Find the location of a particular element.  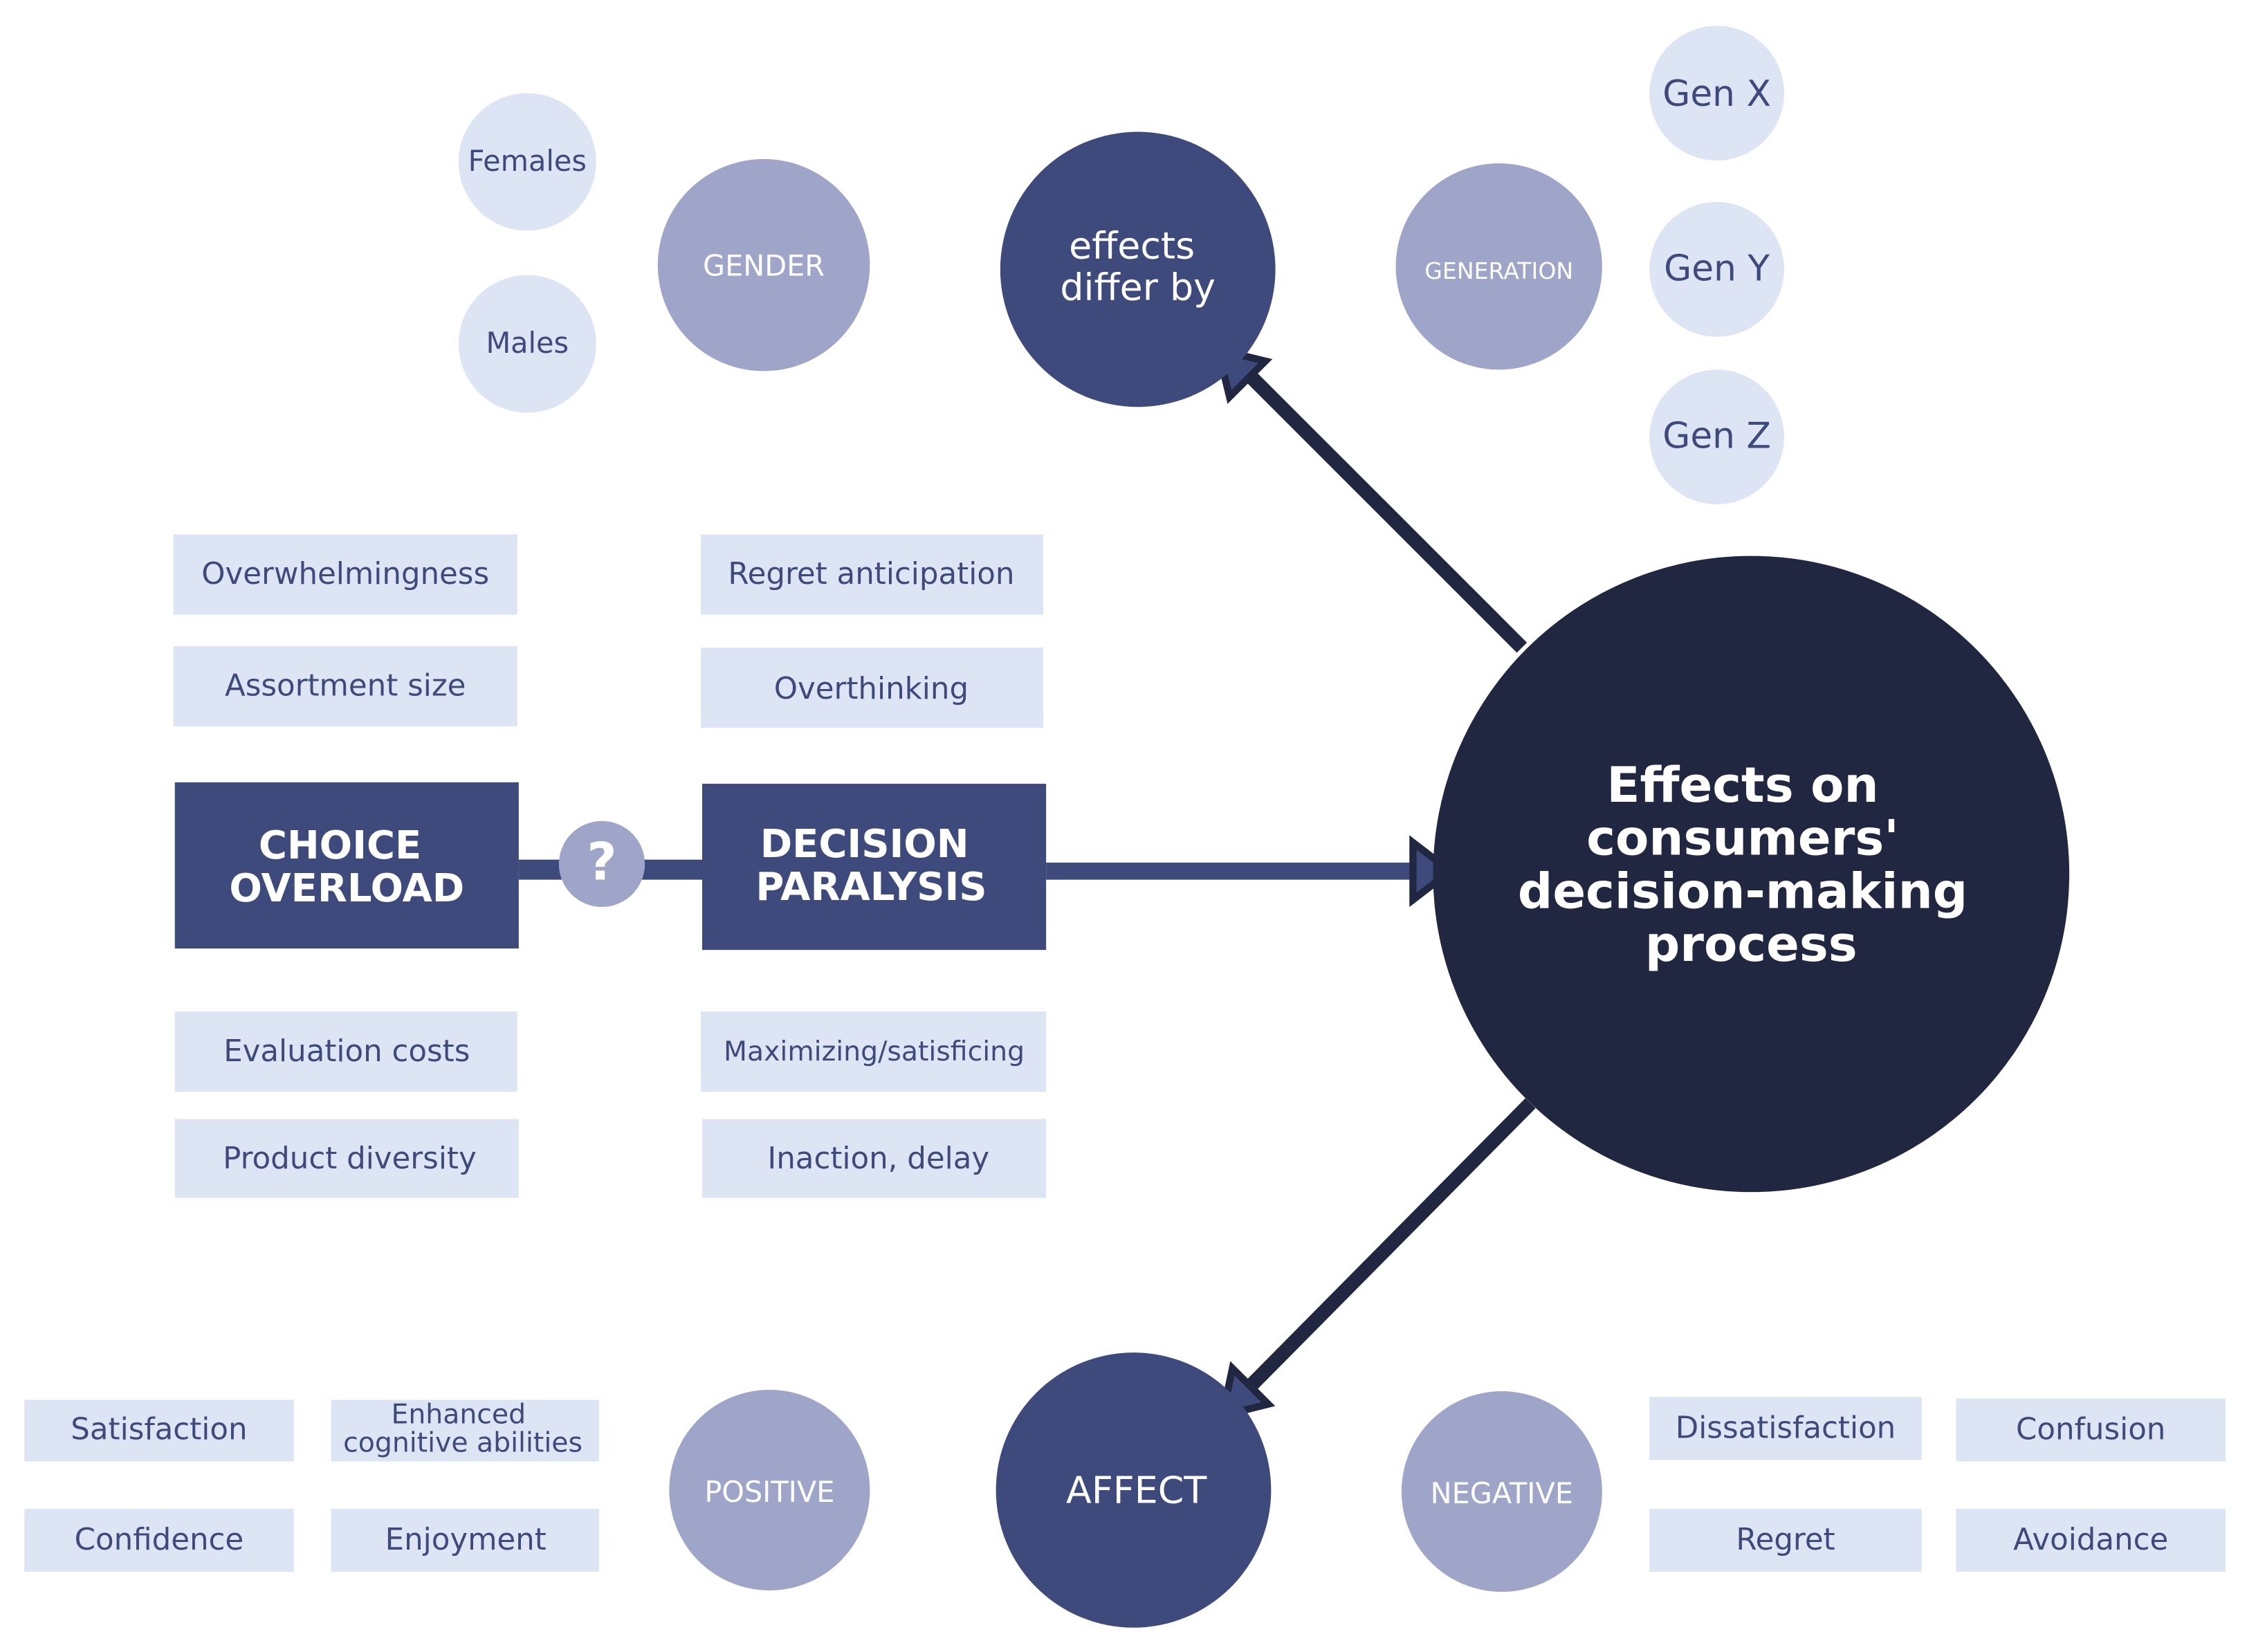

gender-label: GENDER is located at coordinates (764, 265).